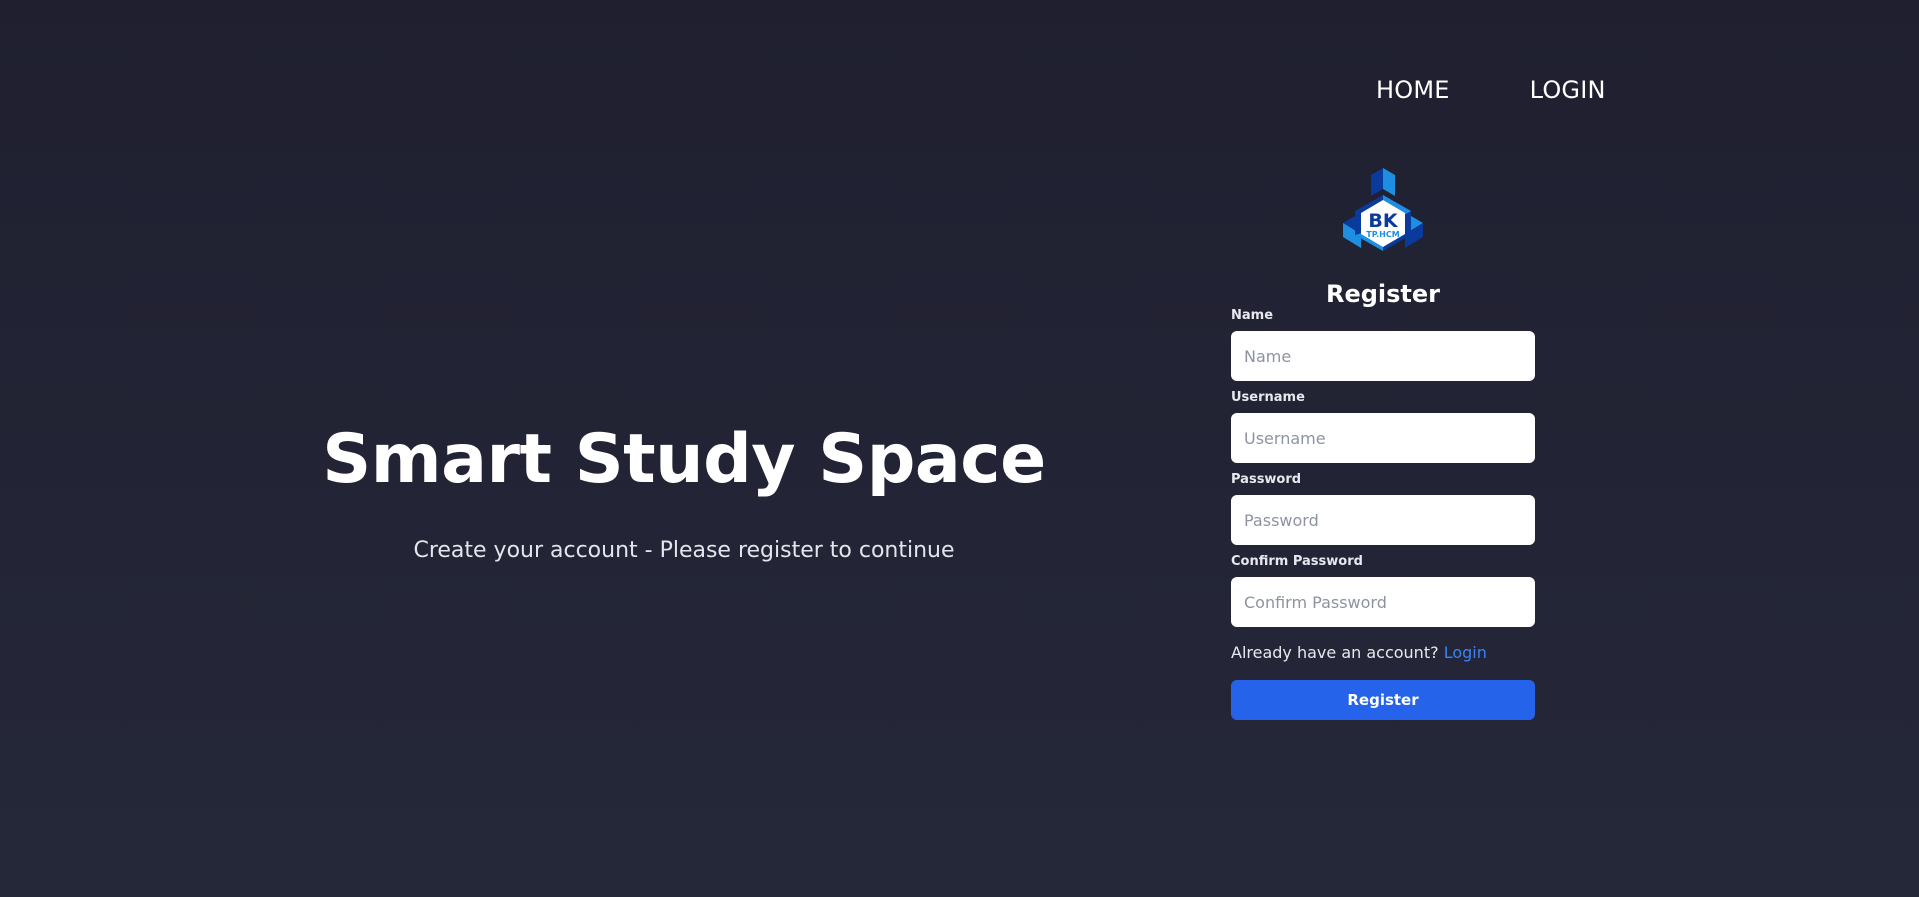 The width and height of the screenshot is (1919, 897). Describe the element at coordinates (1266, 479) in the screenshot. I see `password-label: Password` at that location.